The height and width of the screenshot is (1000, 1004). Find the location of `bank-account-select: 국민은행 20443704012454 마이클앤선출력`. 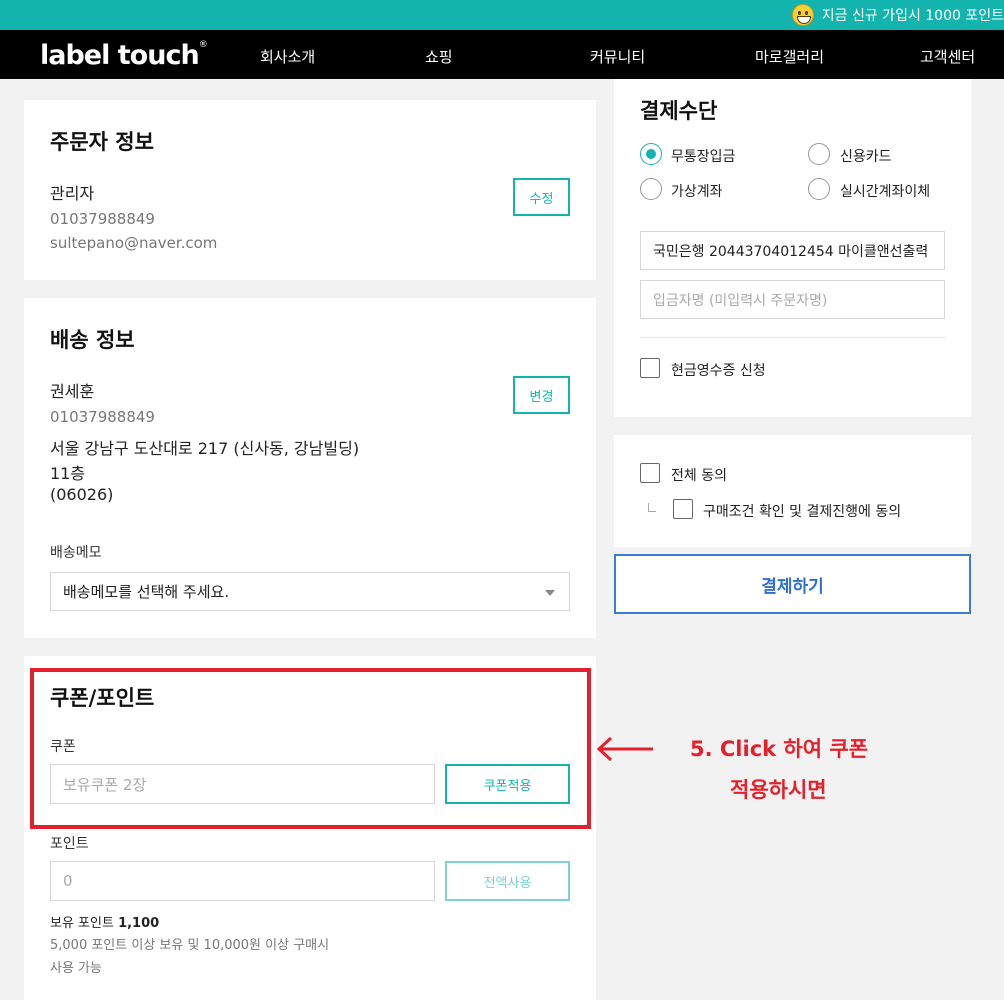

bank-account-select: 국민은행 20443704012454 마이클앤선출력 is located at coordinates (792, 250).